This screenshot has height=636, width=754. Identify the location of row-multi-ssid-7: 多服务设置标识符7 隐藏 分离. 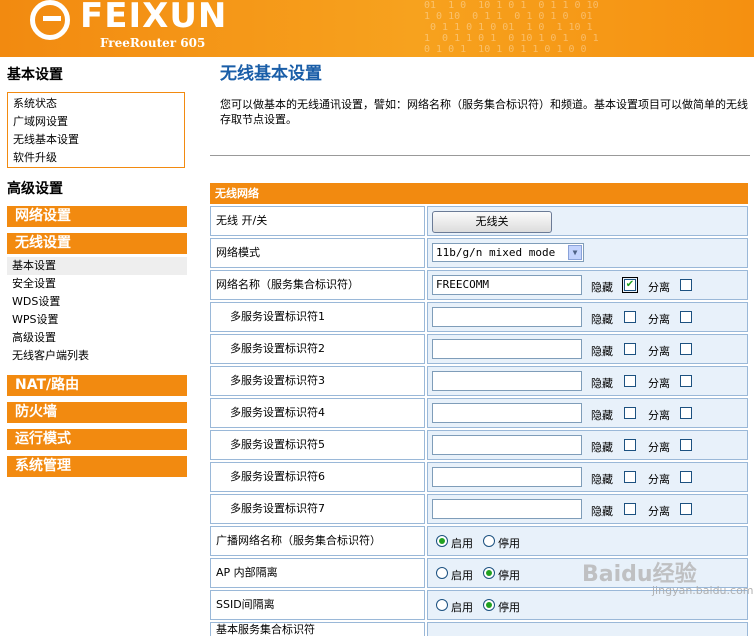
(480, 509).